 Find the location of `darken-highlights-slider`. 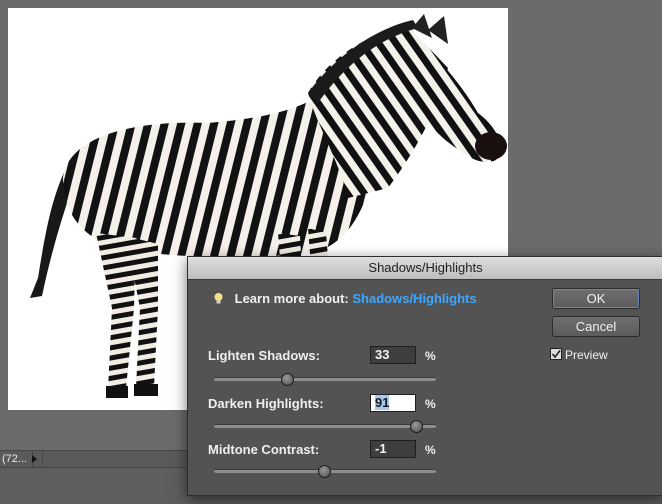

darken-highlights-slider is located at coordinates (325, 426).